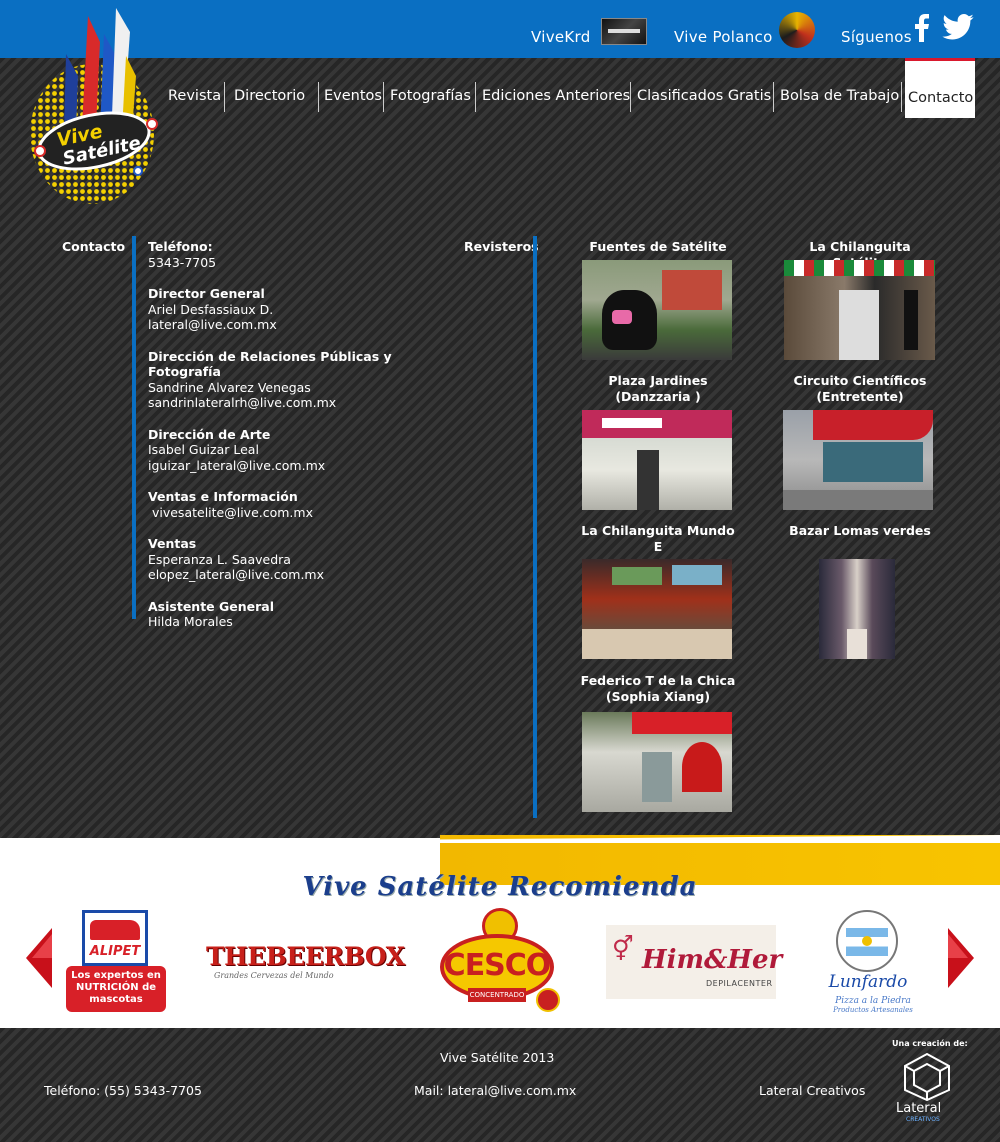 The image size is (1000, 1142). Describe the element at coordinates (308, 403) in the screenshot. I see `contact-email: sandrinlateralrh@live.com.mx` at that location.